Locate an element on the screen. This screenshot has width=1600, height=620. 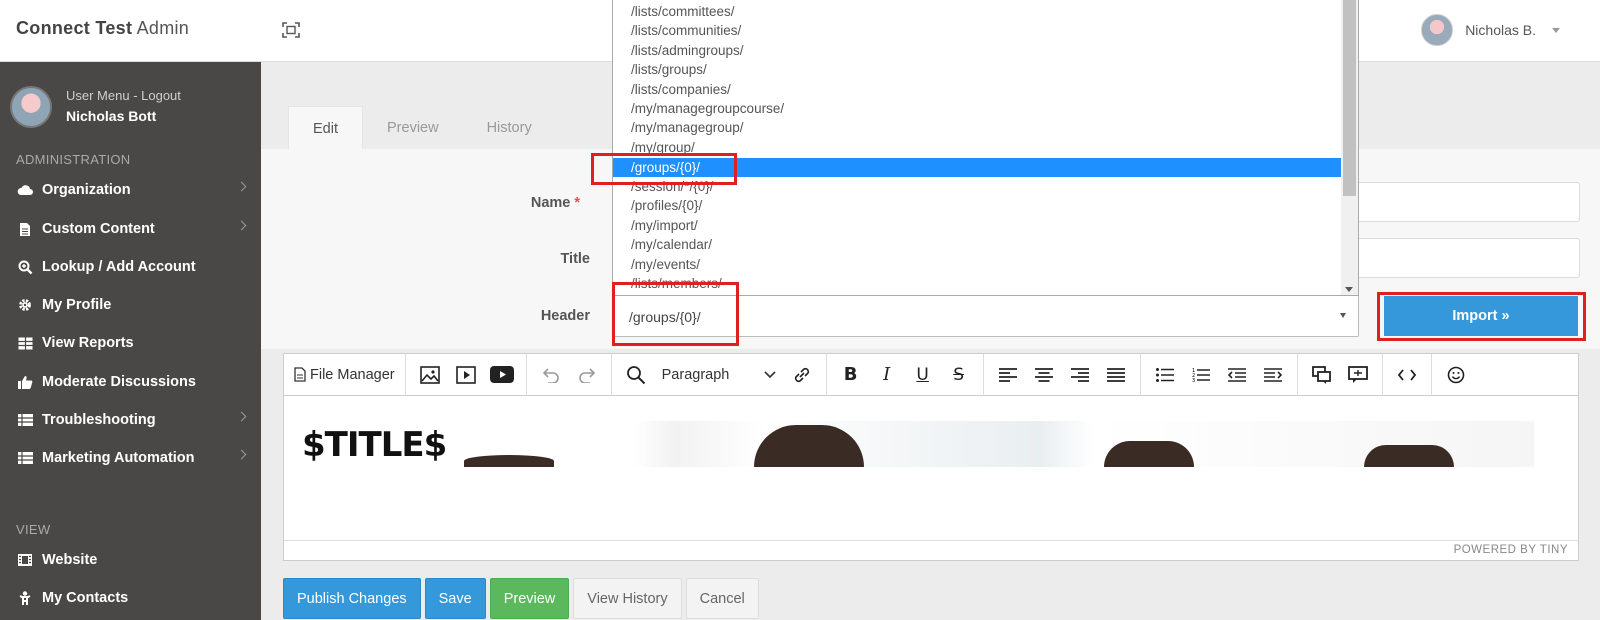
emoji-icon is located at coordinates (1456, 375).